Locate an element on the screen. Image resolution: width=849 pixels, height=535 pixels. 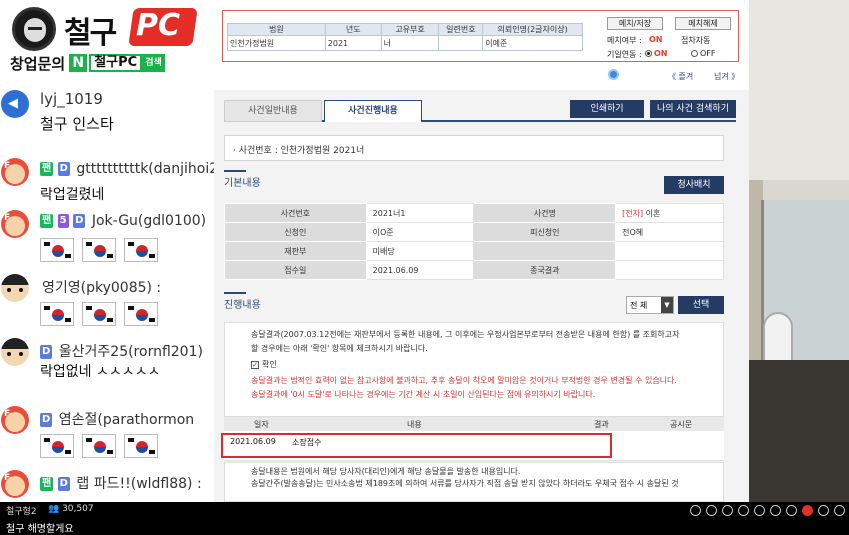
channel-logo: 철구 PC 창업문의 N 철구PC 검색 is located at coordinates (107, 40).